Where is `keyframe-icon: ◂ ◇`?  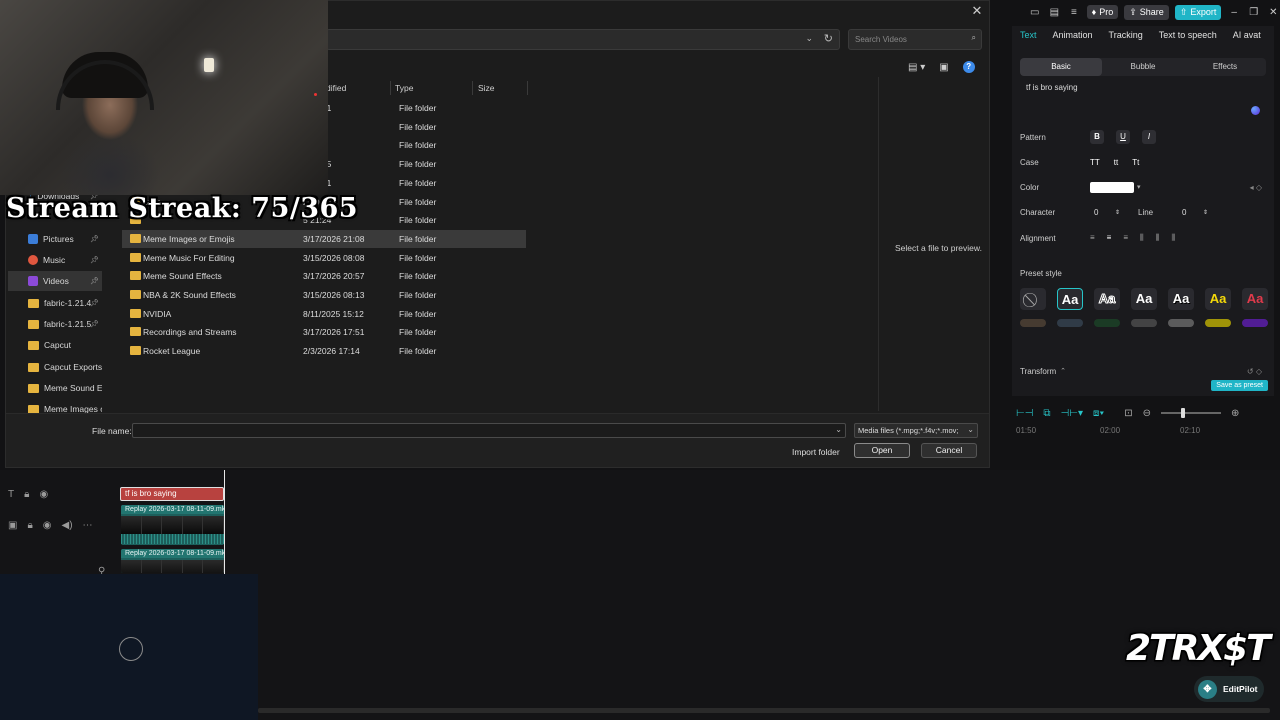 keyframe-icon: ◂ ◇ is located at coordinates (1256, 187).